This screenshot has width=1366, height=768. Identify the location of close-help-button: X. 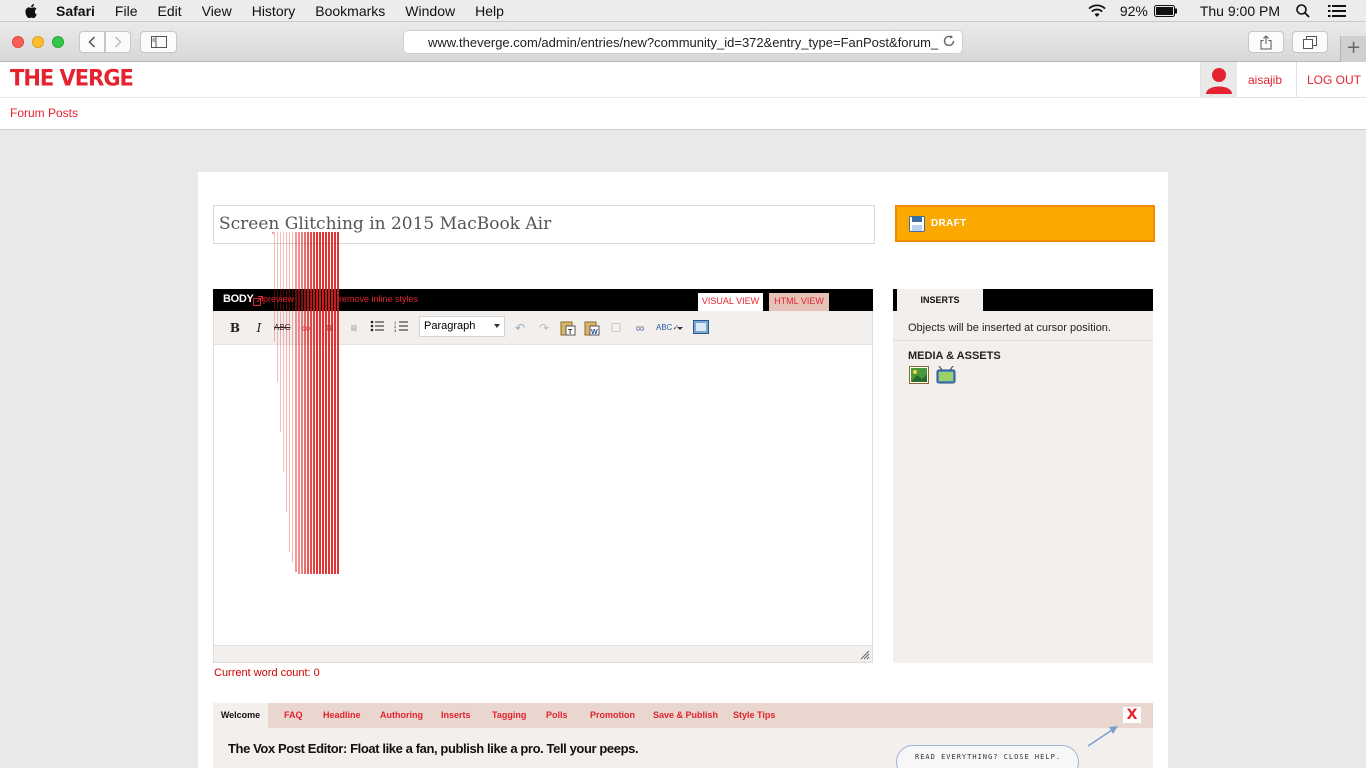
(1132, 715).